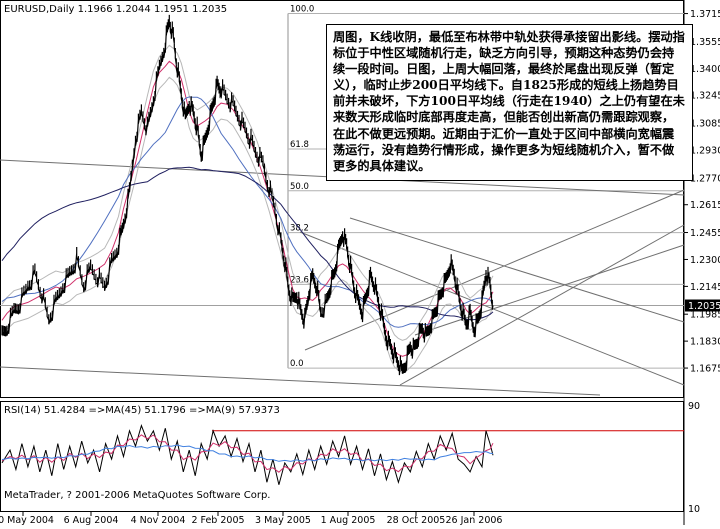 The height and width of the screenshot is (529, 720). I want to click on price-tick-label: 1.3245, so click(705, 96).